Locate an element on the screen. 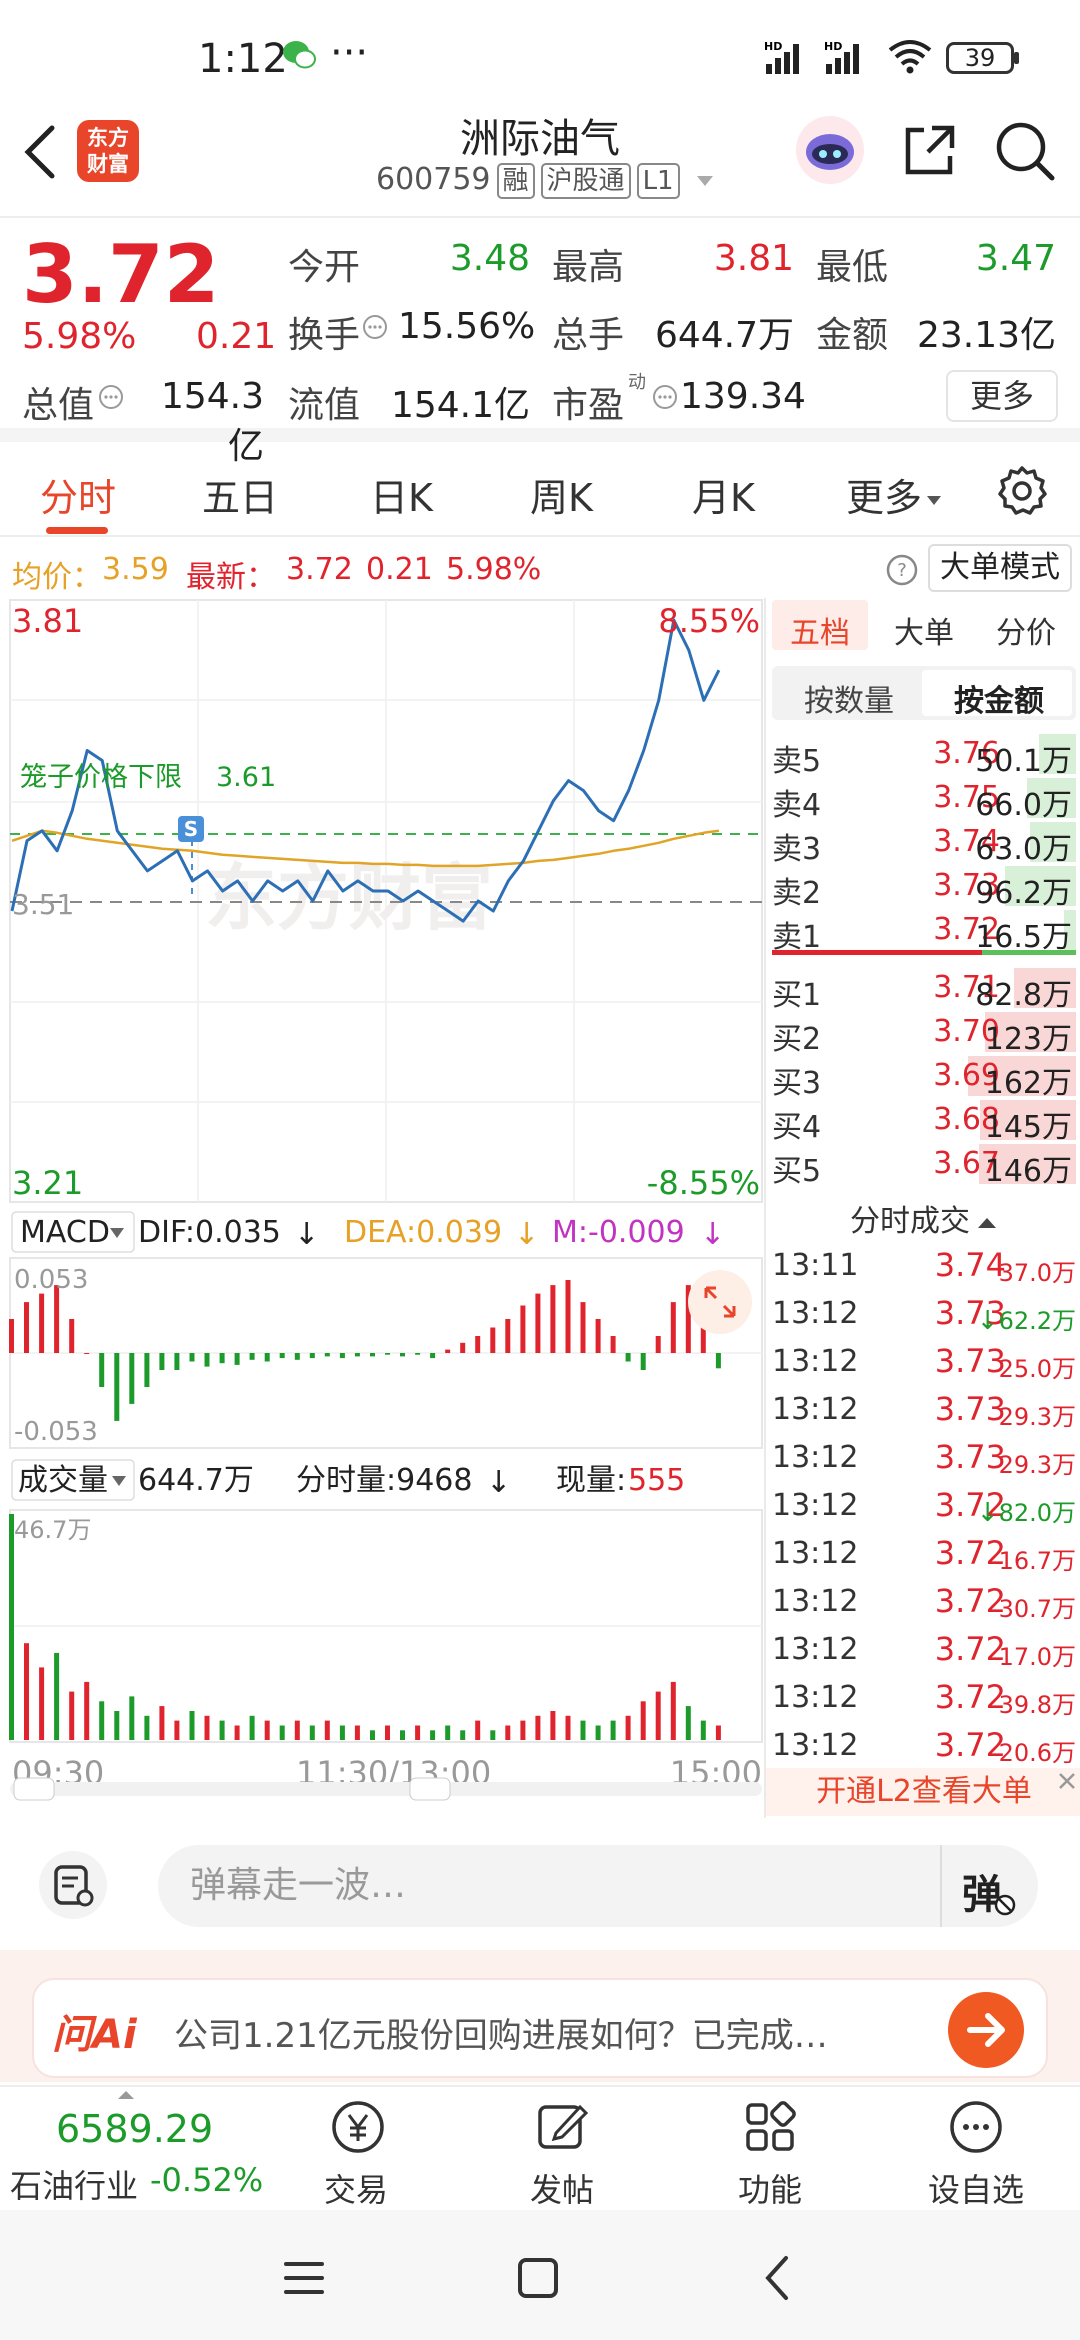 The width and height of the screenshot is (1080, 2340). trade-row: 13:12 3.72 16.7万 is located at coordinates (923, 1553).